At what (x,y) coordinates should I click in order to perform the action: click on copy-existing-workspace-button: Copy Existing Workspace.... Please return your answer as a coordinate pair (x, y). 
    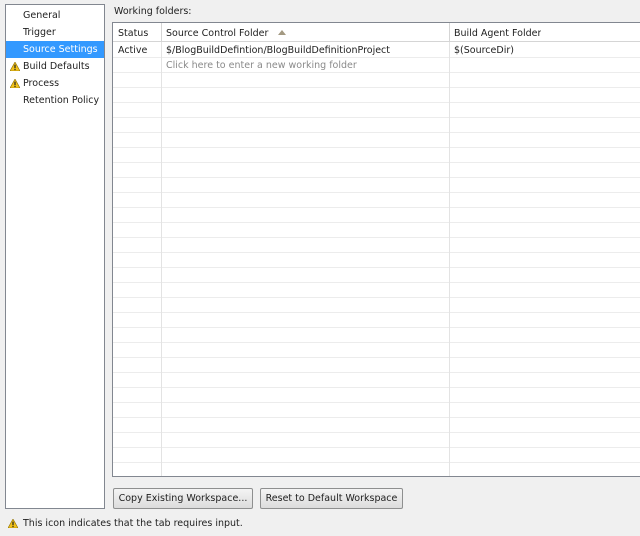
    Looking at the image, I should click on (183, 498).